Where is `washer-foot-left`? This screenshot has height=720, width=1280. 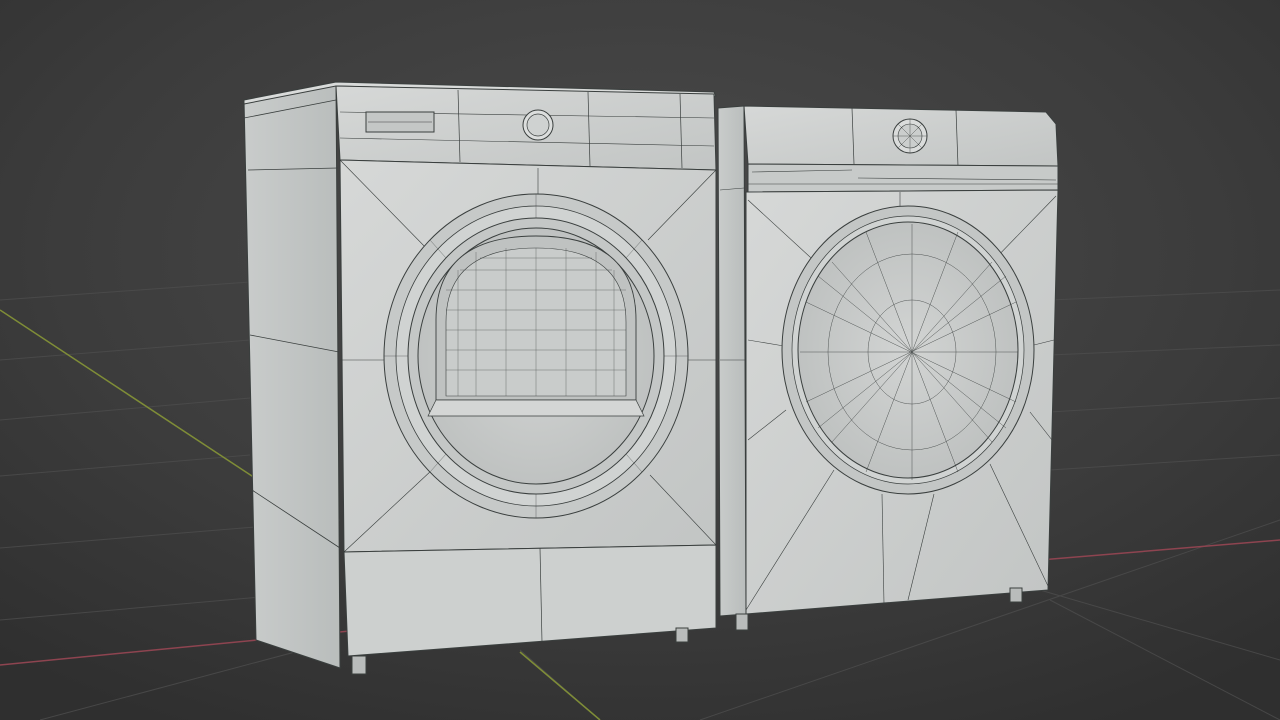
washer-foot-left is located at coordinates (742, 622).